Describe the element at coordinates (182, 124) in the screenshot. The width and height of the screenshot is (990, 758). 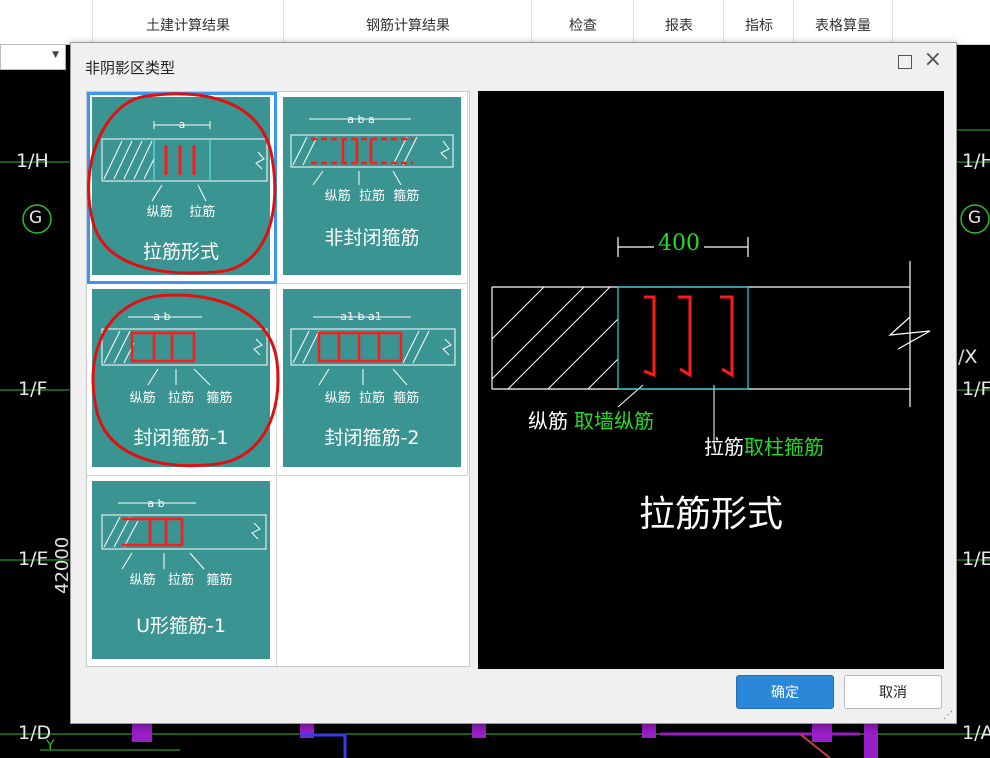
I see `dim-label: a` at that location.